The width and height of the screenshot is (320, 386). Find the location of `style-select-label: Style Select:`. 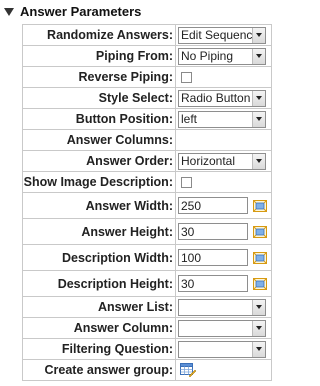

style-select-label: Style Select: is located at coordinates (99, 98).